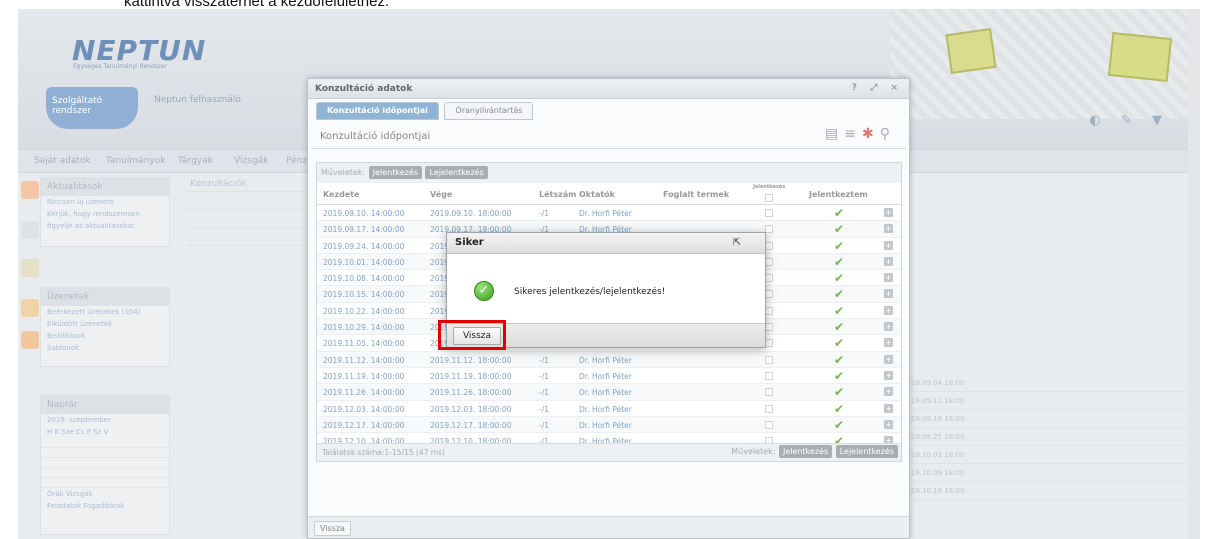 The image size is (1212, 539). I want to click on sidebar-line: Beérkezett üzenetek (104), so click(105, 312).